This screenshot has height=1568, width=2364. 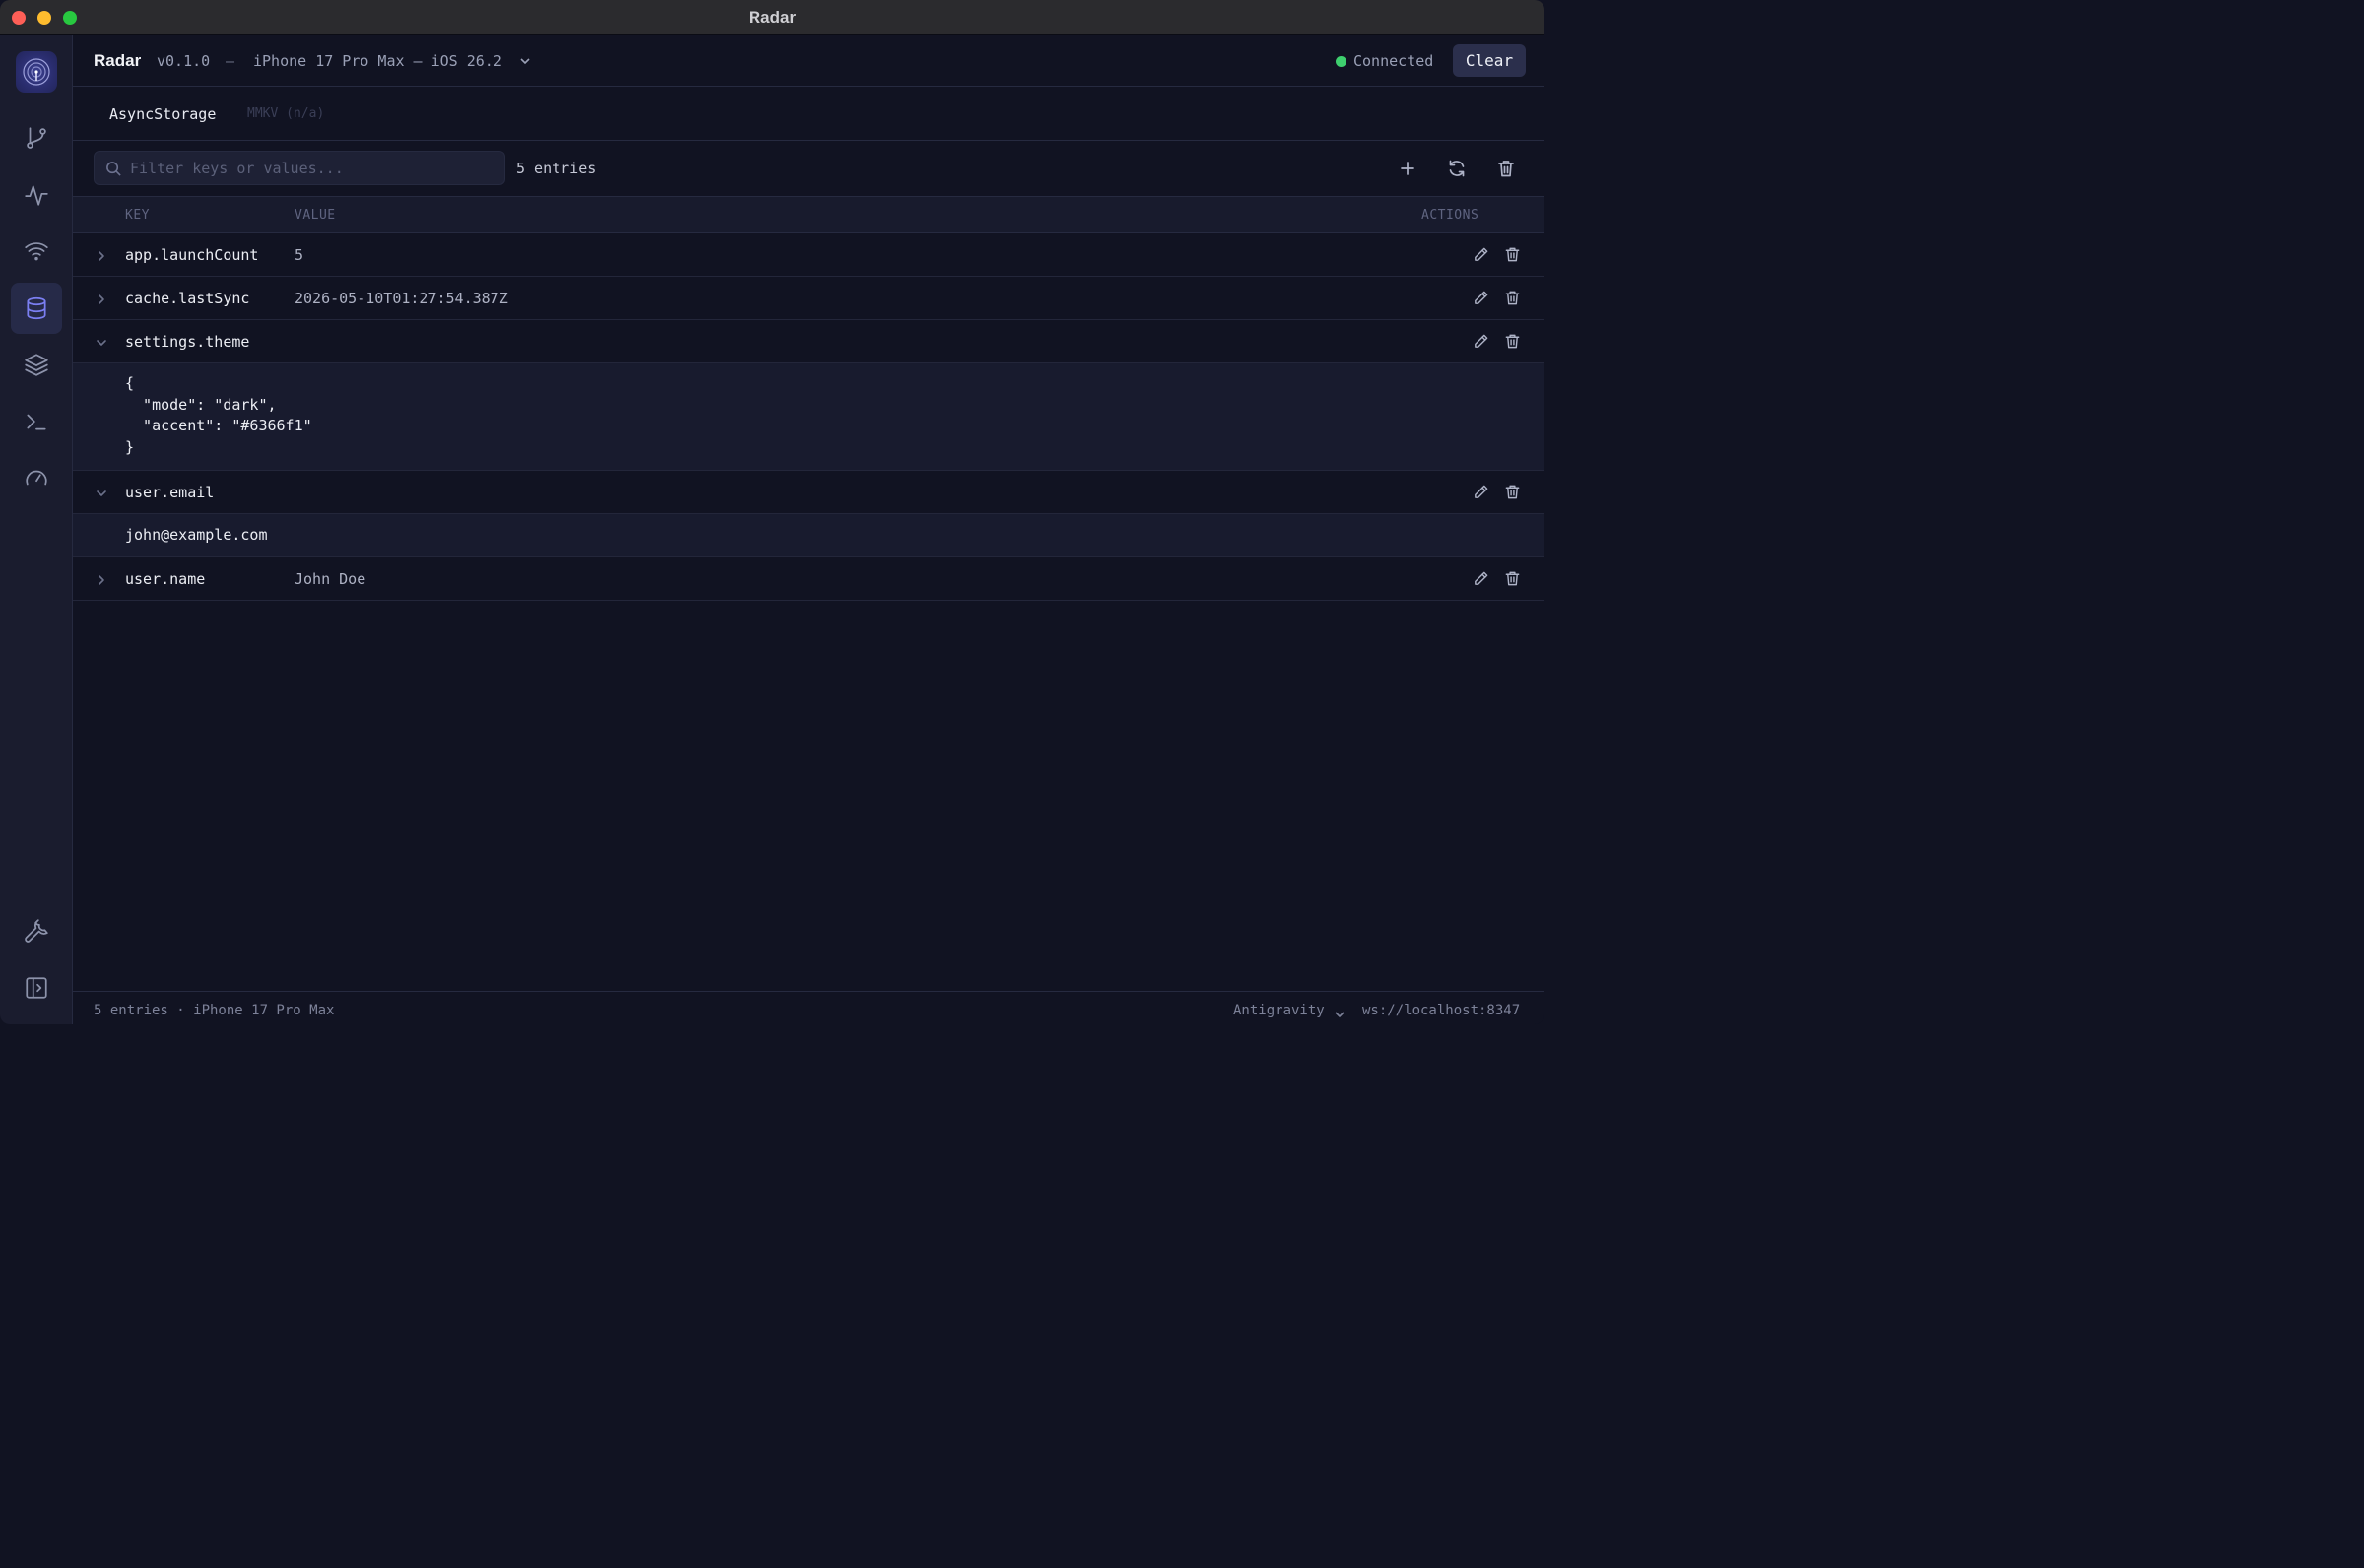 I want to click on app-version: v0.1.0, so click(x=184, y=61).